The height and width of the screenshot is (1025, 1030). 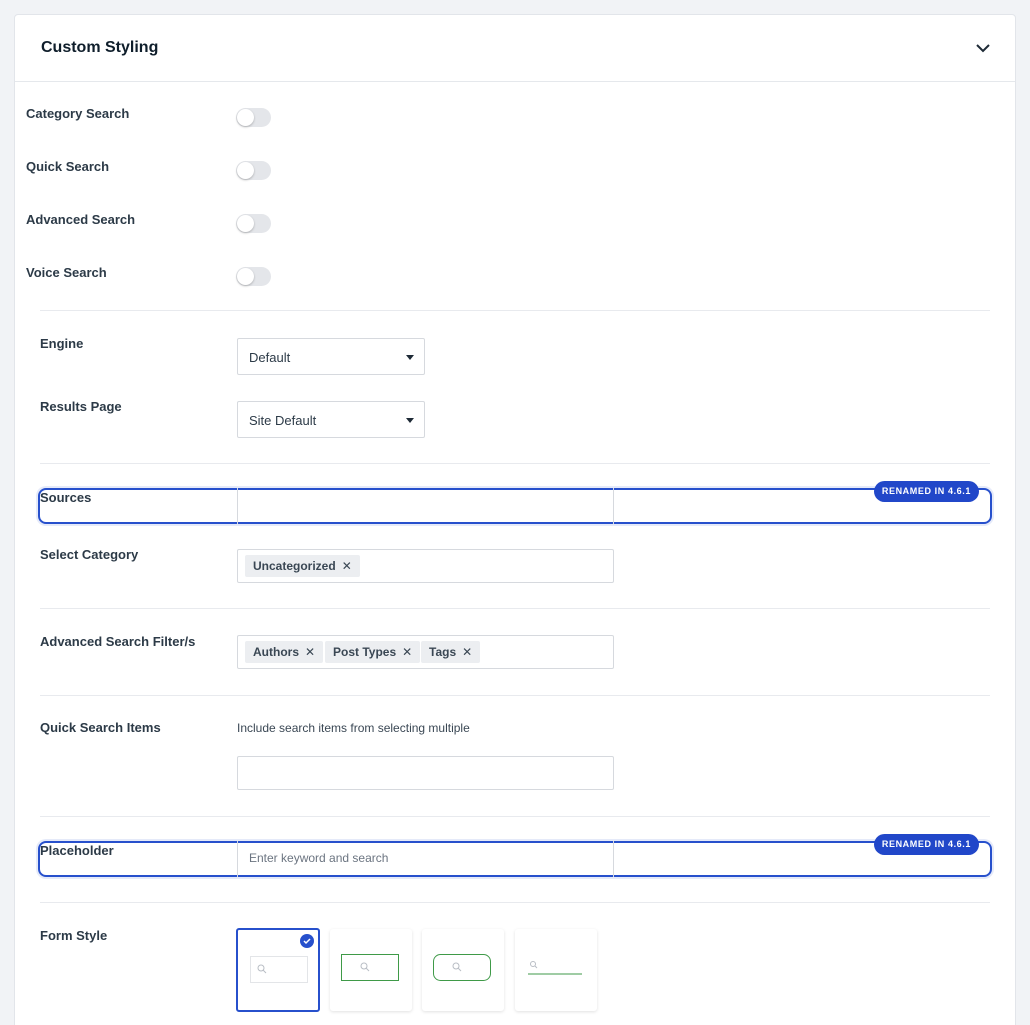 What do you see at coordinates (78, 113) in the screenshot?
I see `category-search-label: Category Search` at bounding box center [78, 113].